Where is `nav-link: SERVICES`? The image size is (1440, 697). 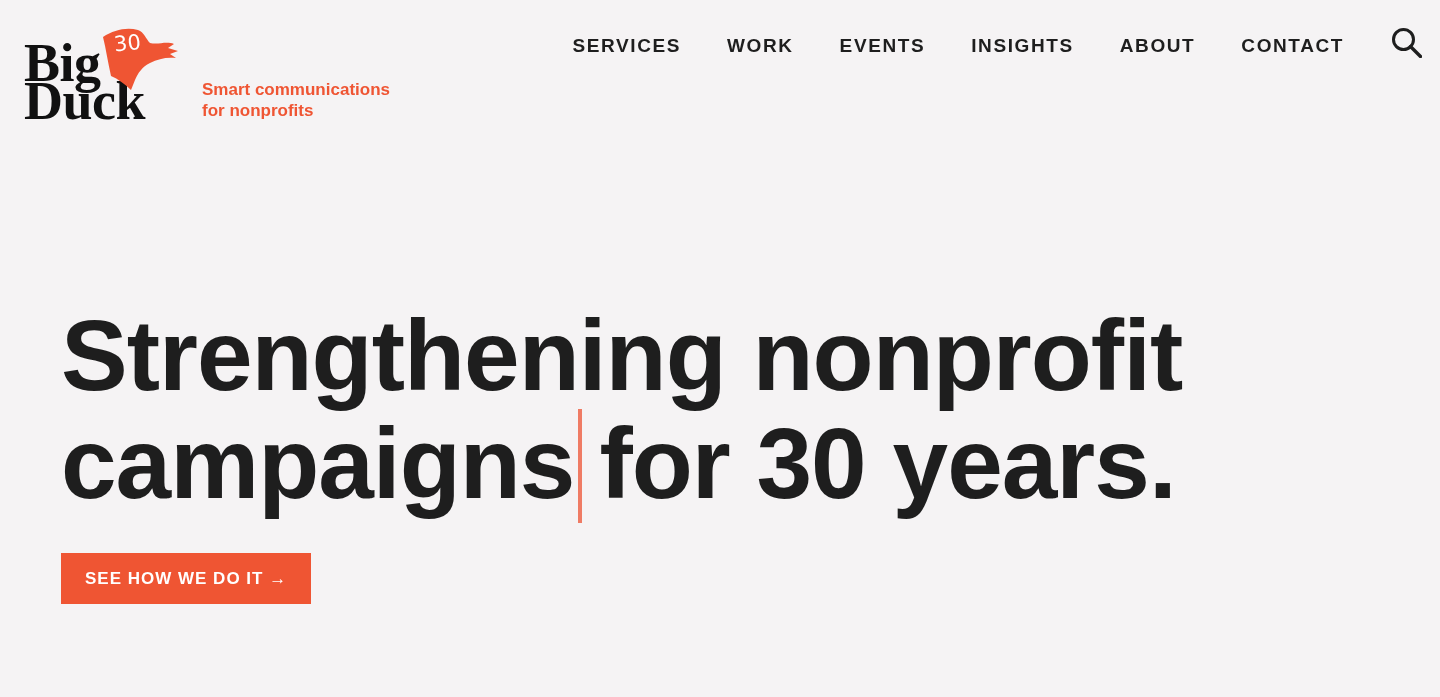
nav-link: SERVICES is located at coordinates (627, 46).